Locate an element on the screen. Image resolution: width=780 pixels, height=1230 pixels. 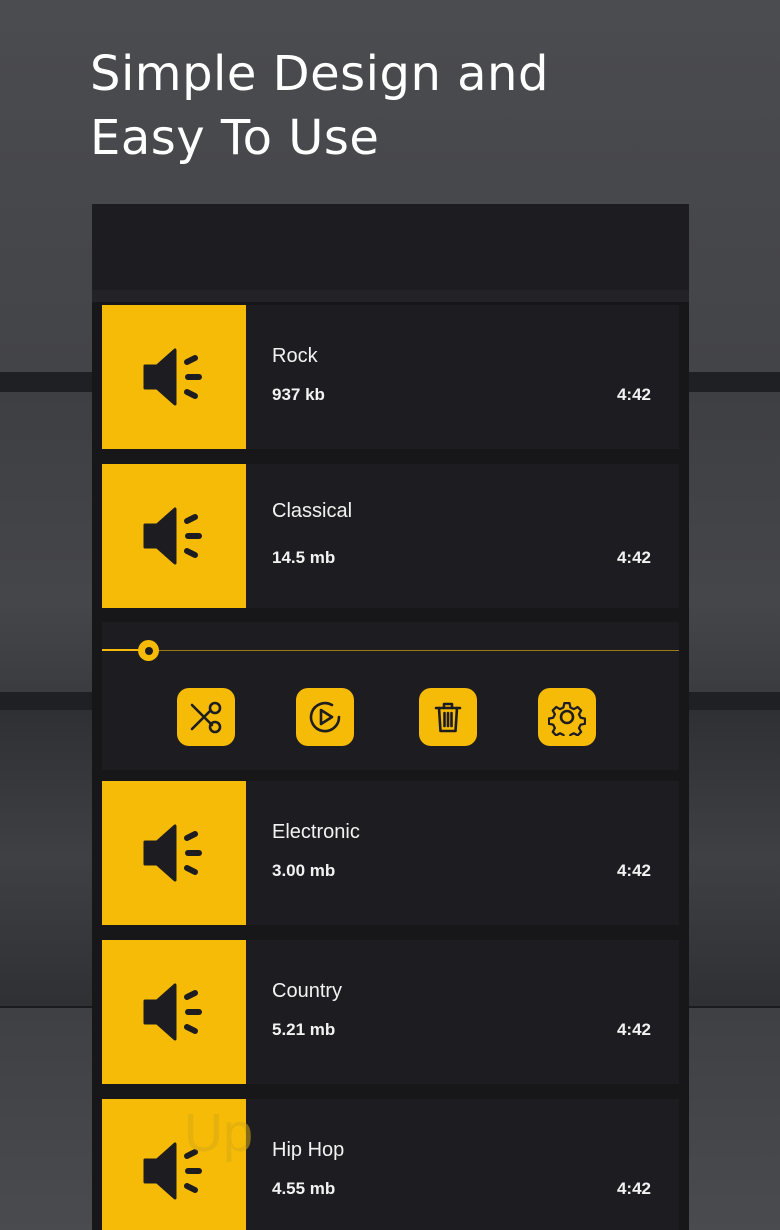
toolbar-divider is located at coordinates (390, 296).